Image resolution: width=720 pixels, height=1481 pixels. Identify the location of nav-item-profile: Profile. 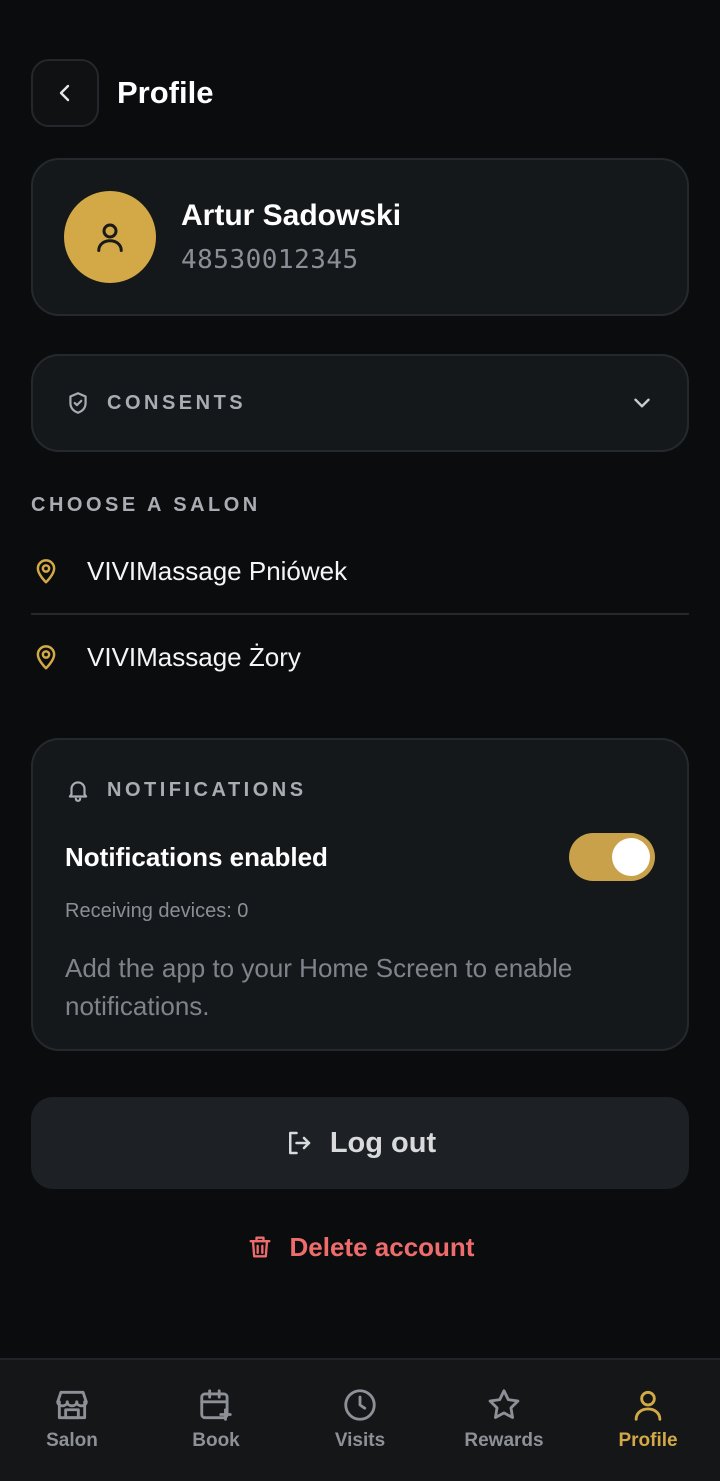
(648, 1420).